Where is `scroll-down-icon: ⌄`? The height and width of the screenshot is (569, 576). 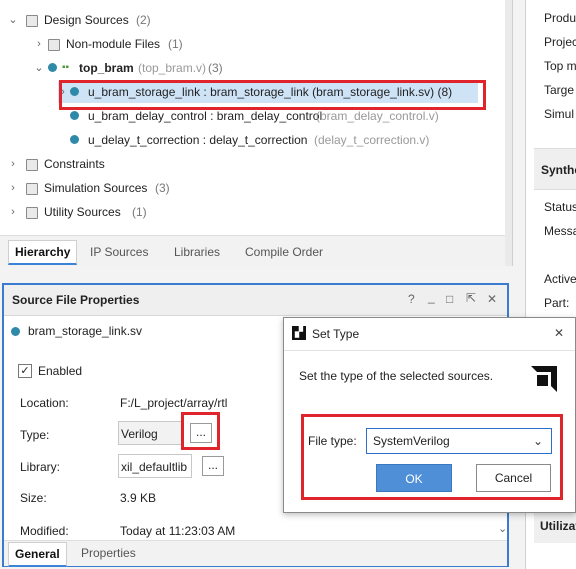 scroll-down-icon: ⌄ is located at coordinates (502, 528).